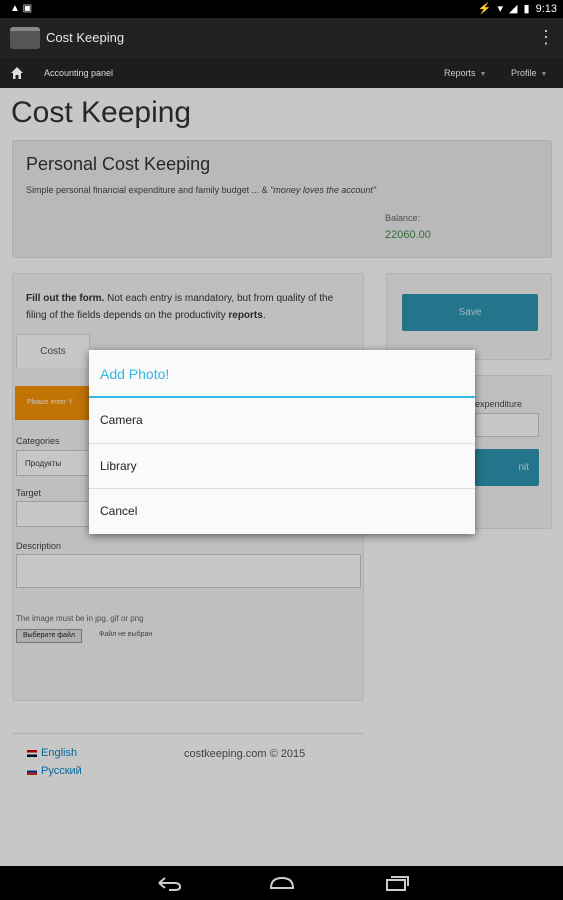  Describe the element at coordinates (85, 37) in the screenshot. I see `app-title: Cost Keeping` at that location.